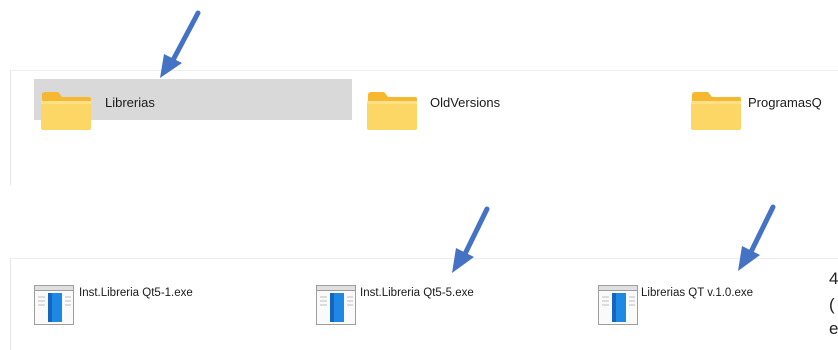 Image resolution: width=838 pixels, height=350 pixels. What do you see at coordinates (424, 70) in the screenshot?
I see `folders-panel-top-border` at bounding box center [424, 70].